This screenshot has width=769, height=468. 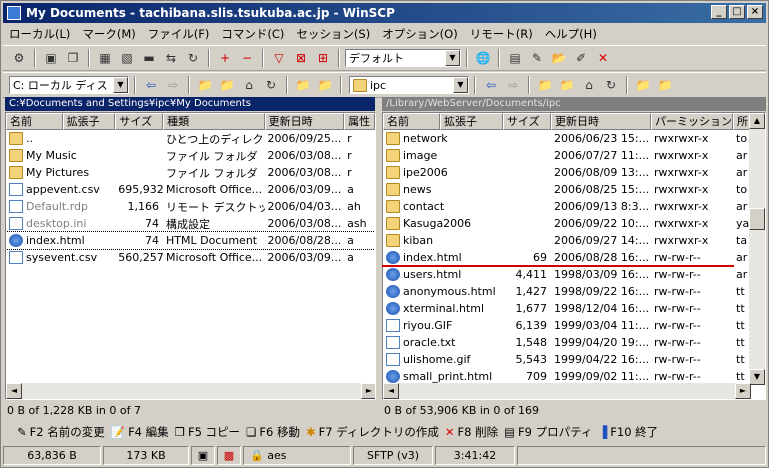 I want to click on console-icon: ▣, so click(x=51, y=58).